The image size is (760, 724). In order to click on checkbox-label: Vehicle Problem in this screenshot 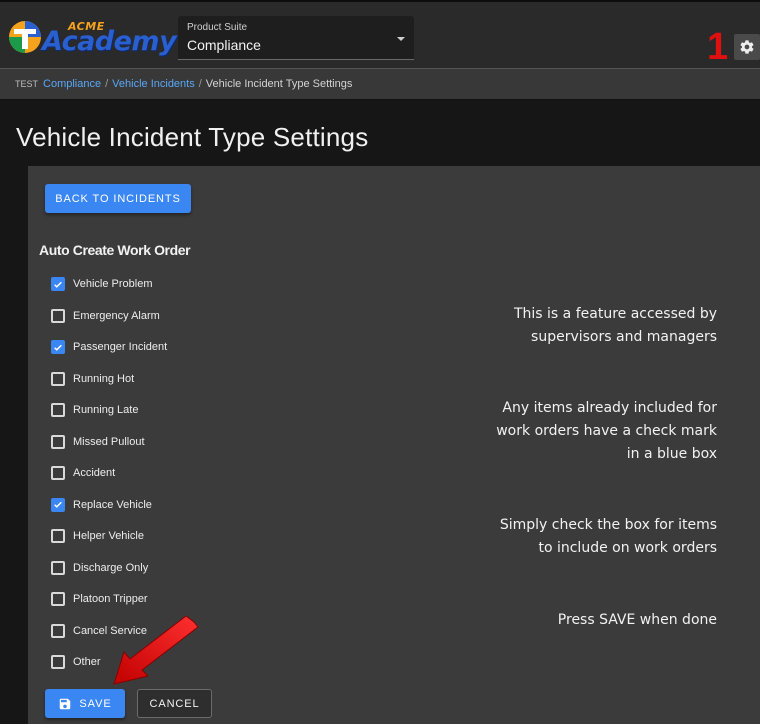, I will do `click(113, 284)`.